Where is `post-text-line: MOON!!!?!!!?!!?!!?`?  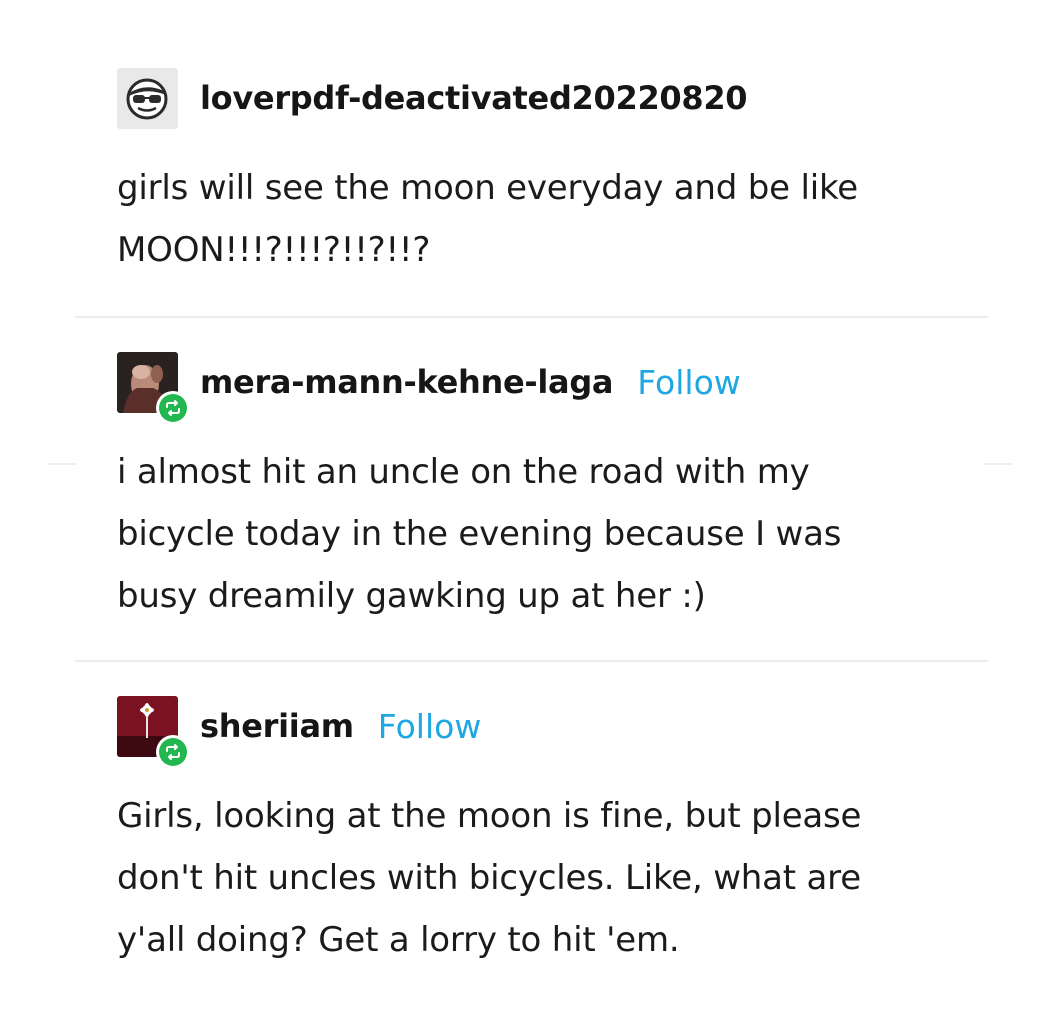 post-text-line: MOON!!!?!!!?!!?!!? is located at coordinates (274, 250).